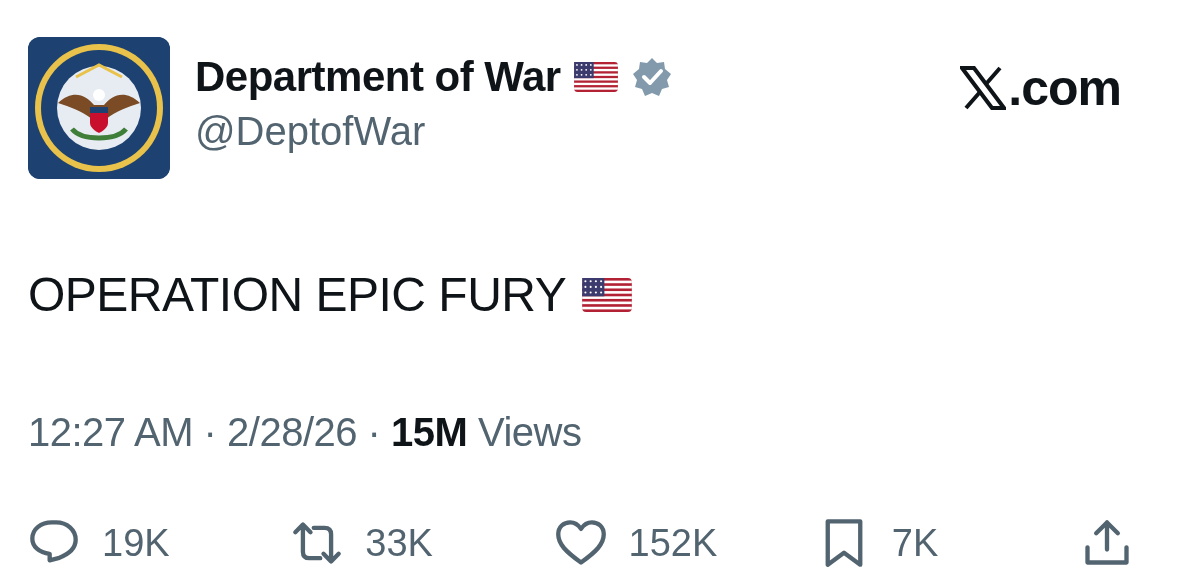 The image size is (1179, 578). What do you see at coordinates (565, 131) in the screenshot?
I see `author-handle: @DeptofWar` at bounding box center [565, 131].